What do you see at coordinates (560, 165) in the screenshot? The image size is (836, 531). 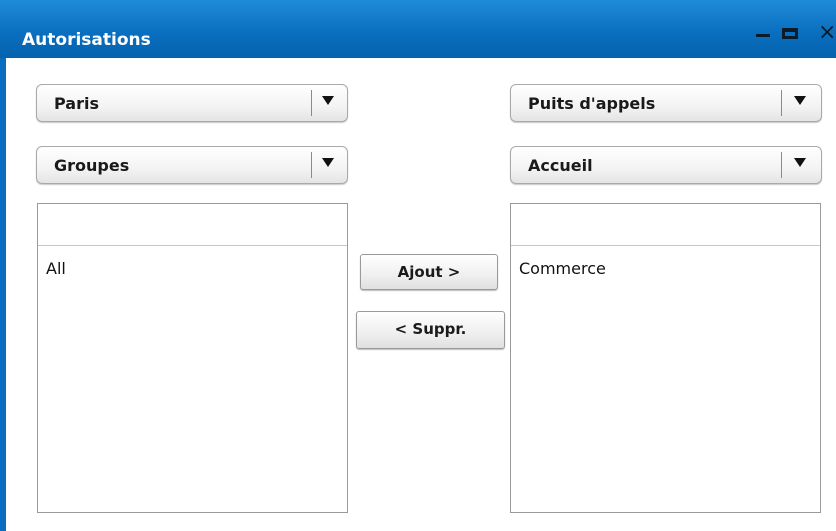 I see `group-select-value: Accueil` at bounding box center [560, 165].